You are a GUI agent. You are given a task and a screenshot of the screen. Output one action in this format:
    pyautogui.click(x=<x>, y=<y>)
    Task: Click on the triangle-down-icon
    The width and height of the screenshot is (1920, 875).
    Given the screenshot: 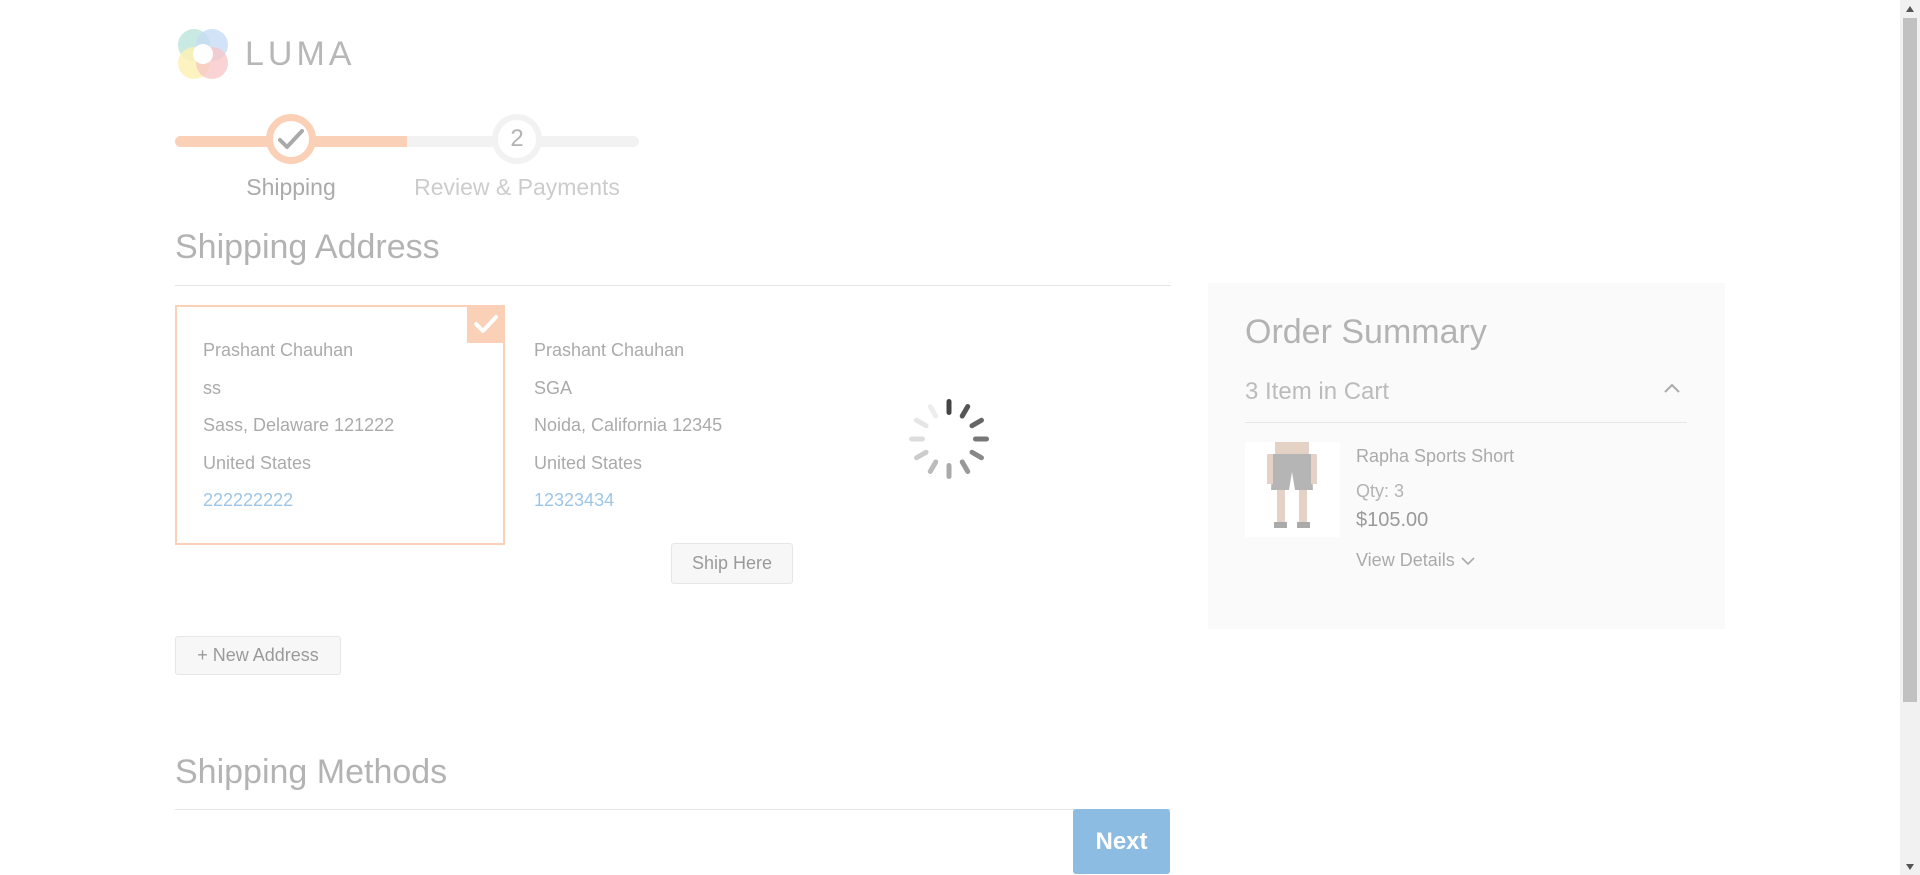 What is the action you would take?
    pyautogui.click(x=1910, y=866)
    